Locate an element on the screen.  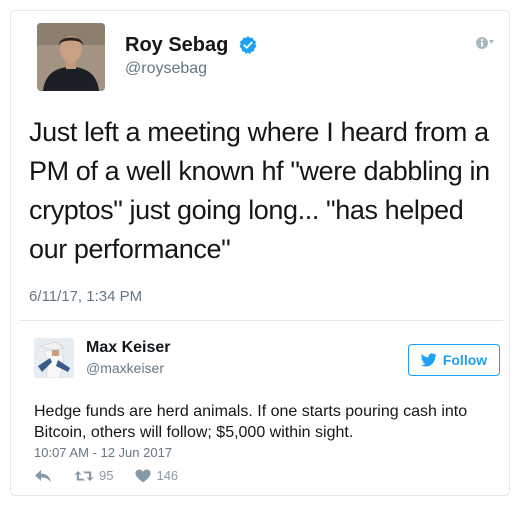
main-tweet-header: Roy Sebag @roysebag is located at coordinates (262, 55).